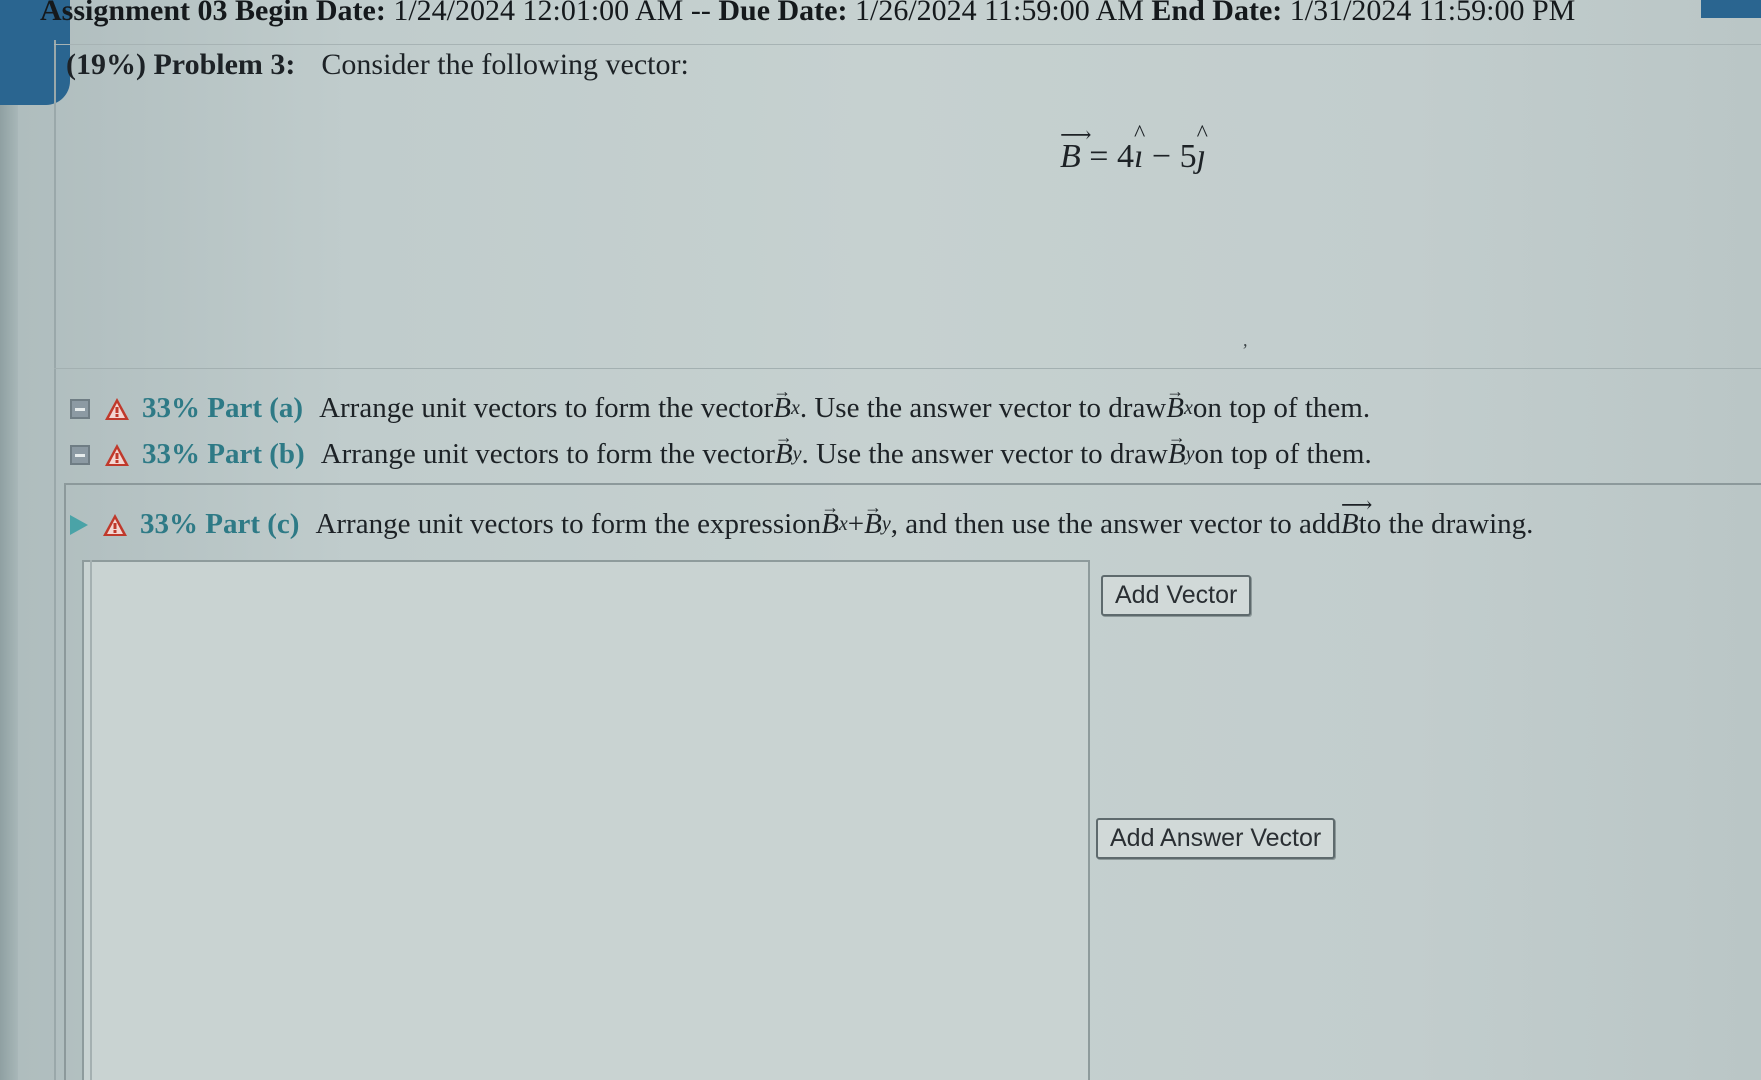  What do you see at coordinates (1139, 148) in the screenshot?
I see `unit-vector-i: ^ ı` at bounding box center [1139, 148].